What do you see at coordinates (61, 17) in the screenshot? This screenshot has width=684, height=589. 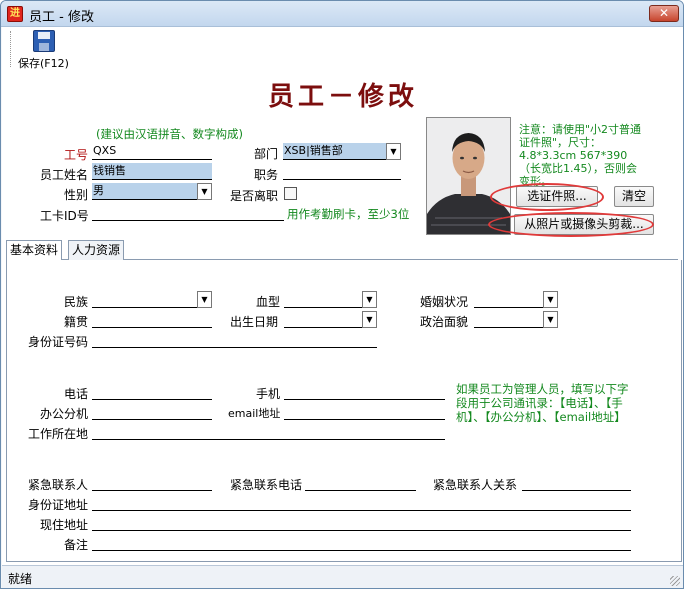 I see `window-title: 员工 - 修改` at bounding box center [61, 17].